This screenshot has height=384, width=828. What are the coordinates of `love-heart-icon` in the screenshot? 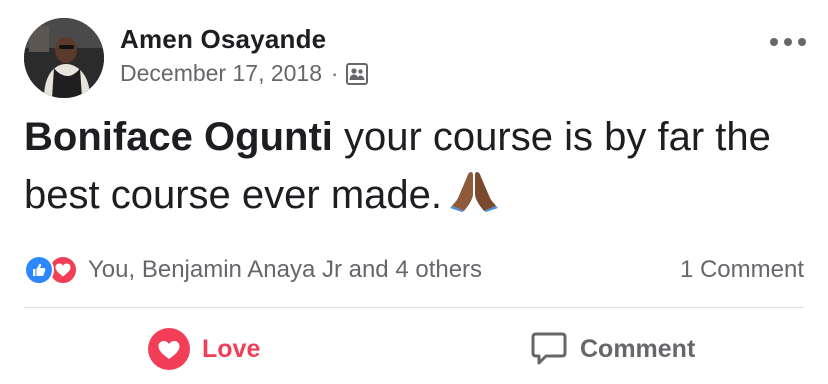 It's located at (169, 349).